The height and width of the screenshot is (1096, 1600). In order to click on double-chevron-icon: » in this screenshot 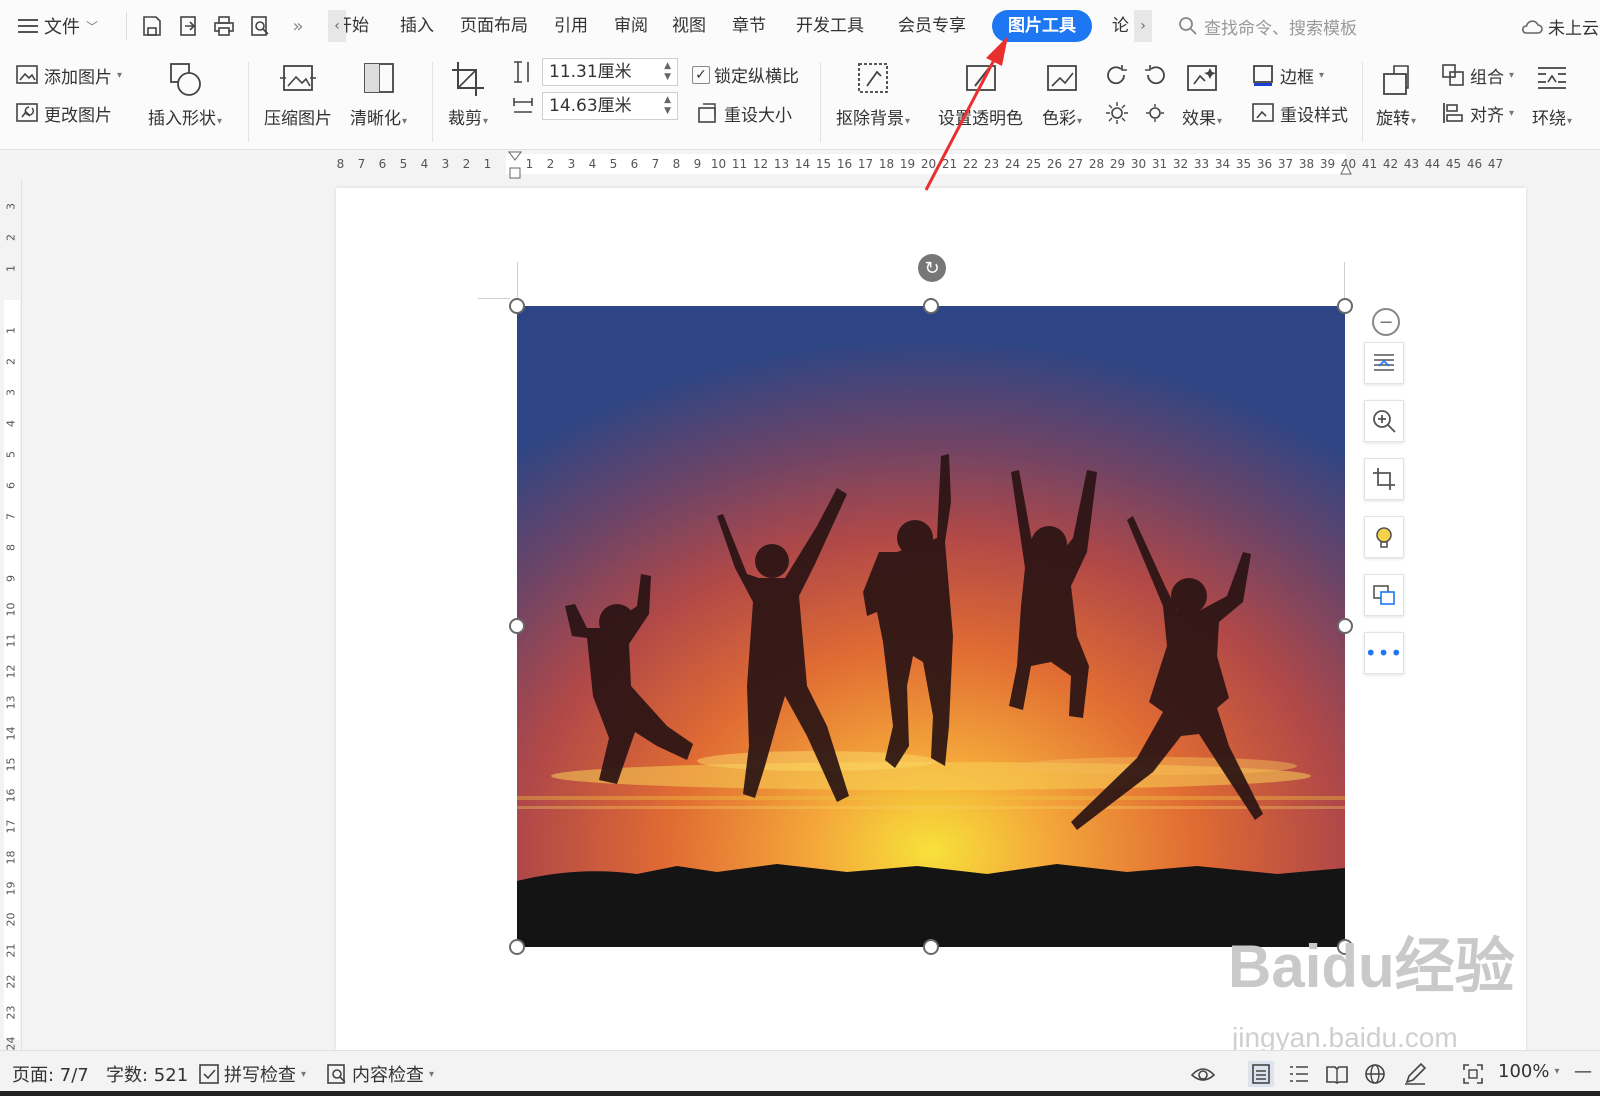, I will do `click(298, 26)`.